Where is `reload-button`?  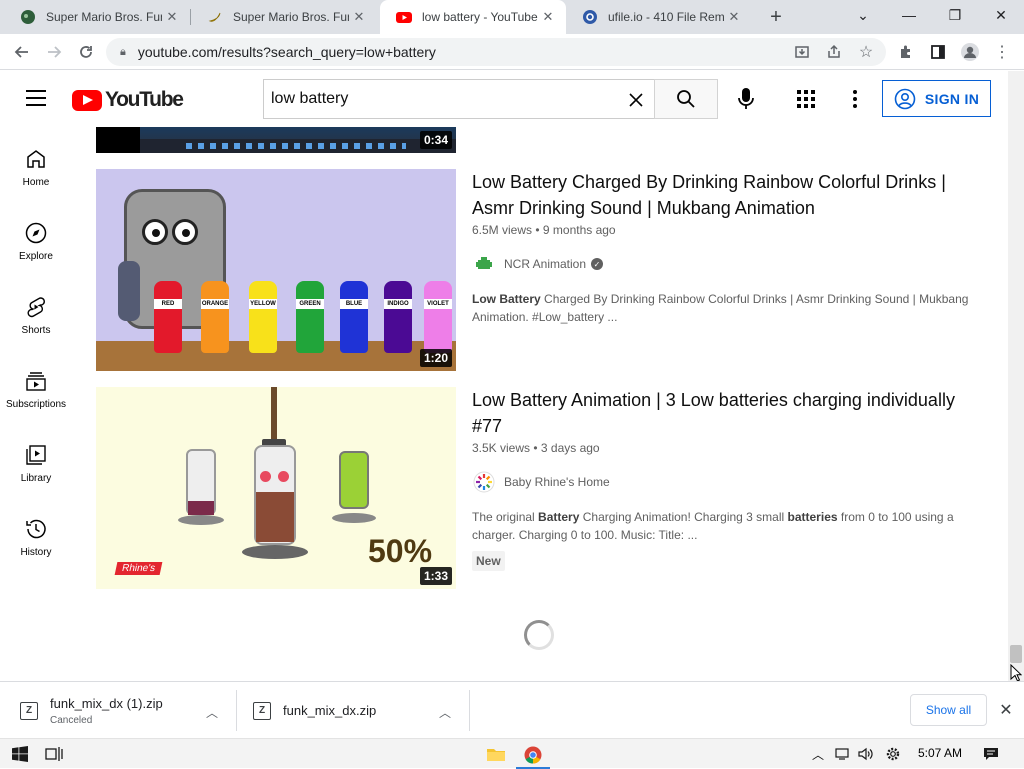
reload-button is located at coordinates (86, 52).